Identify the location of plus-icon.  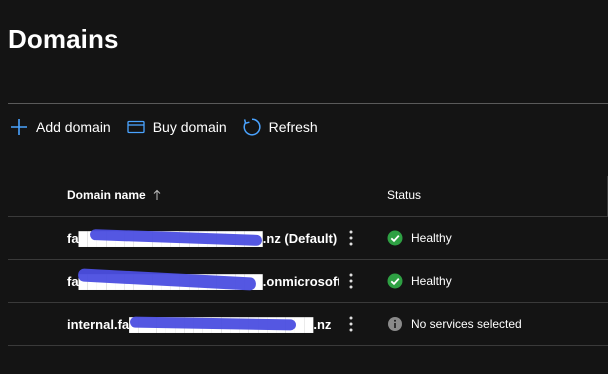
(19, 127).